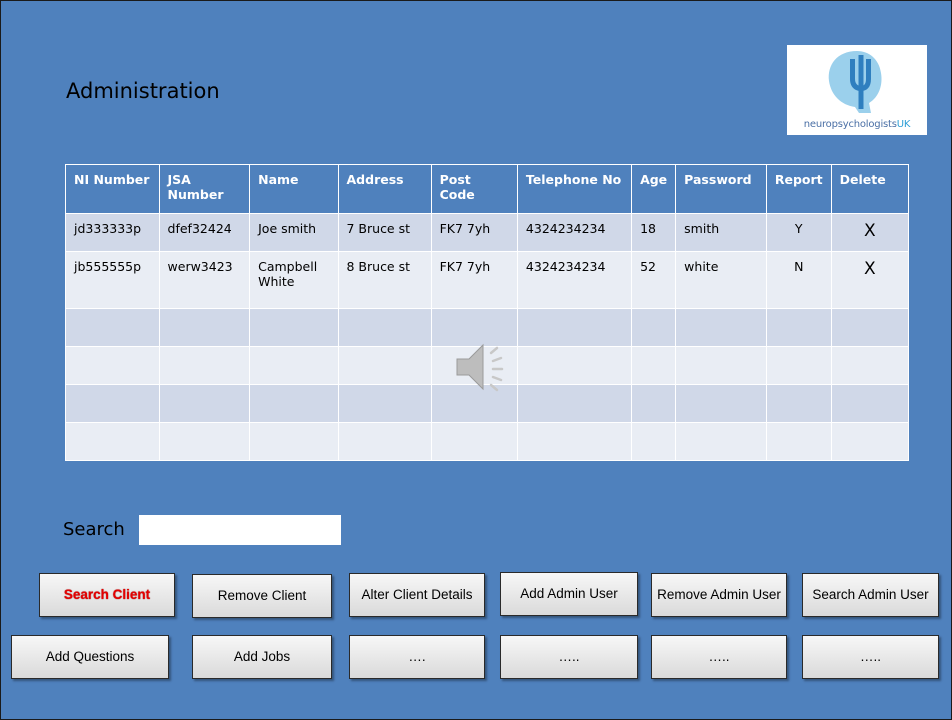  Describe the element at coordinates (417, 657) in the screenshot. I see `placeholder-button-1: ….` at that location.